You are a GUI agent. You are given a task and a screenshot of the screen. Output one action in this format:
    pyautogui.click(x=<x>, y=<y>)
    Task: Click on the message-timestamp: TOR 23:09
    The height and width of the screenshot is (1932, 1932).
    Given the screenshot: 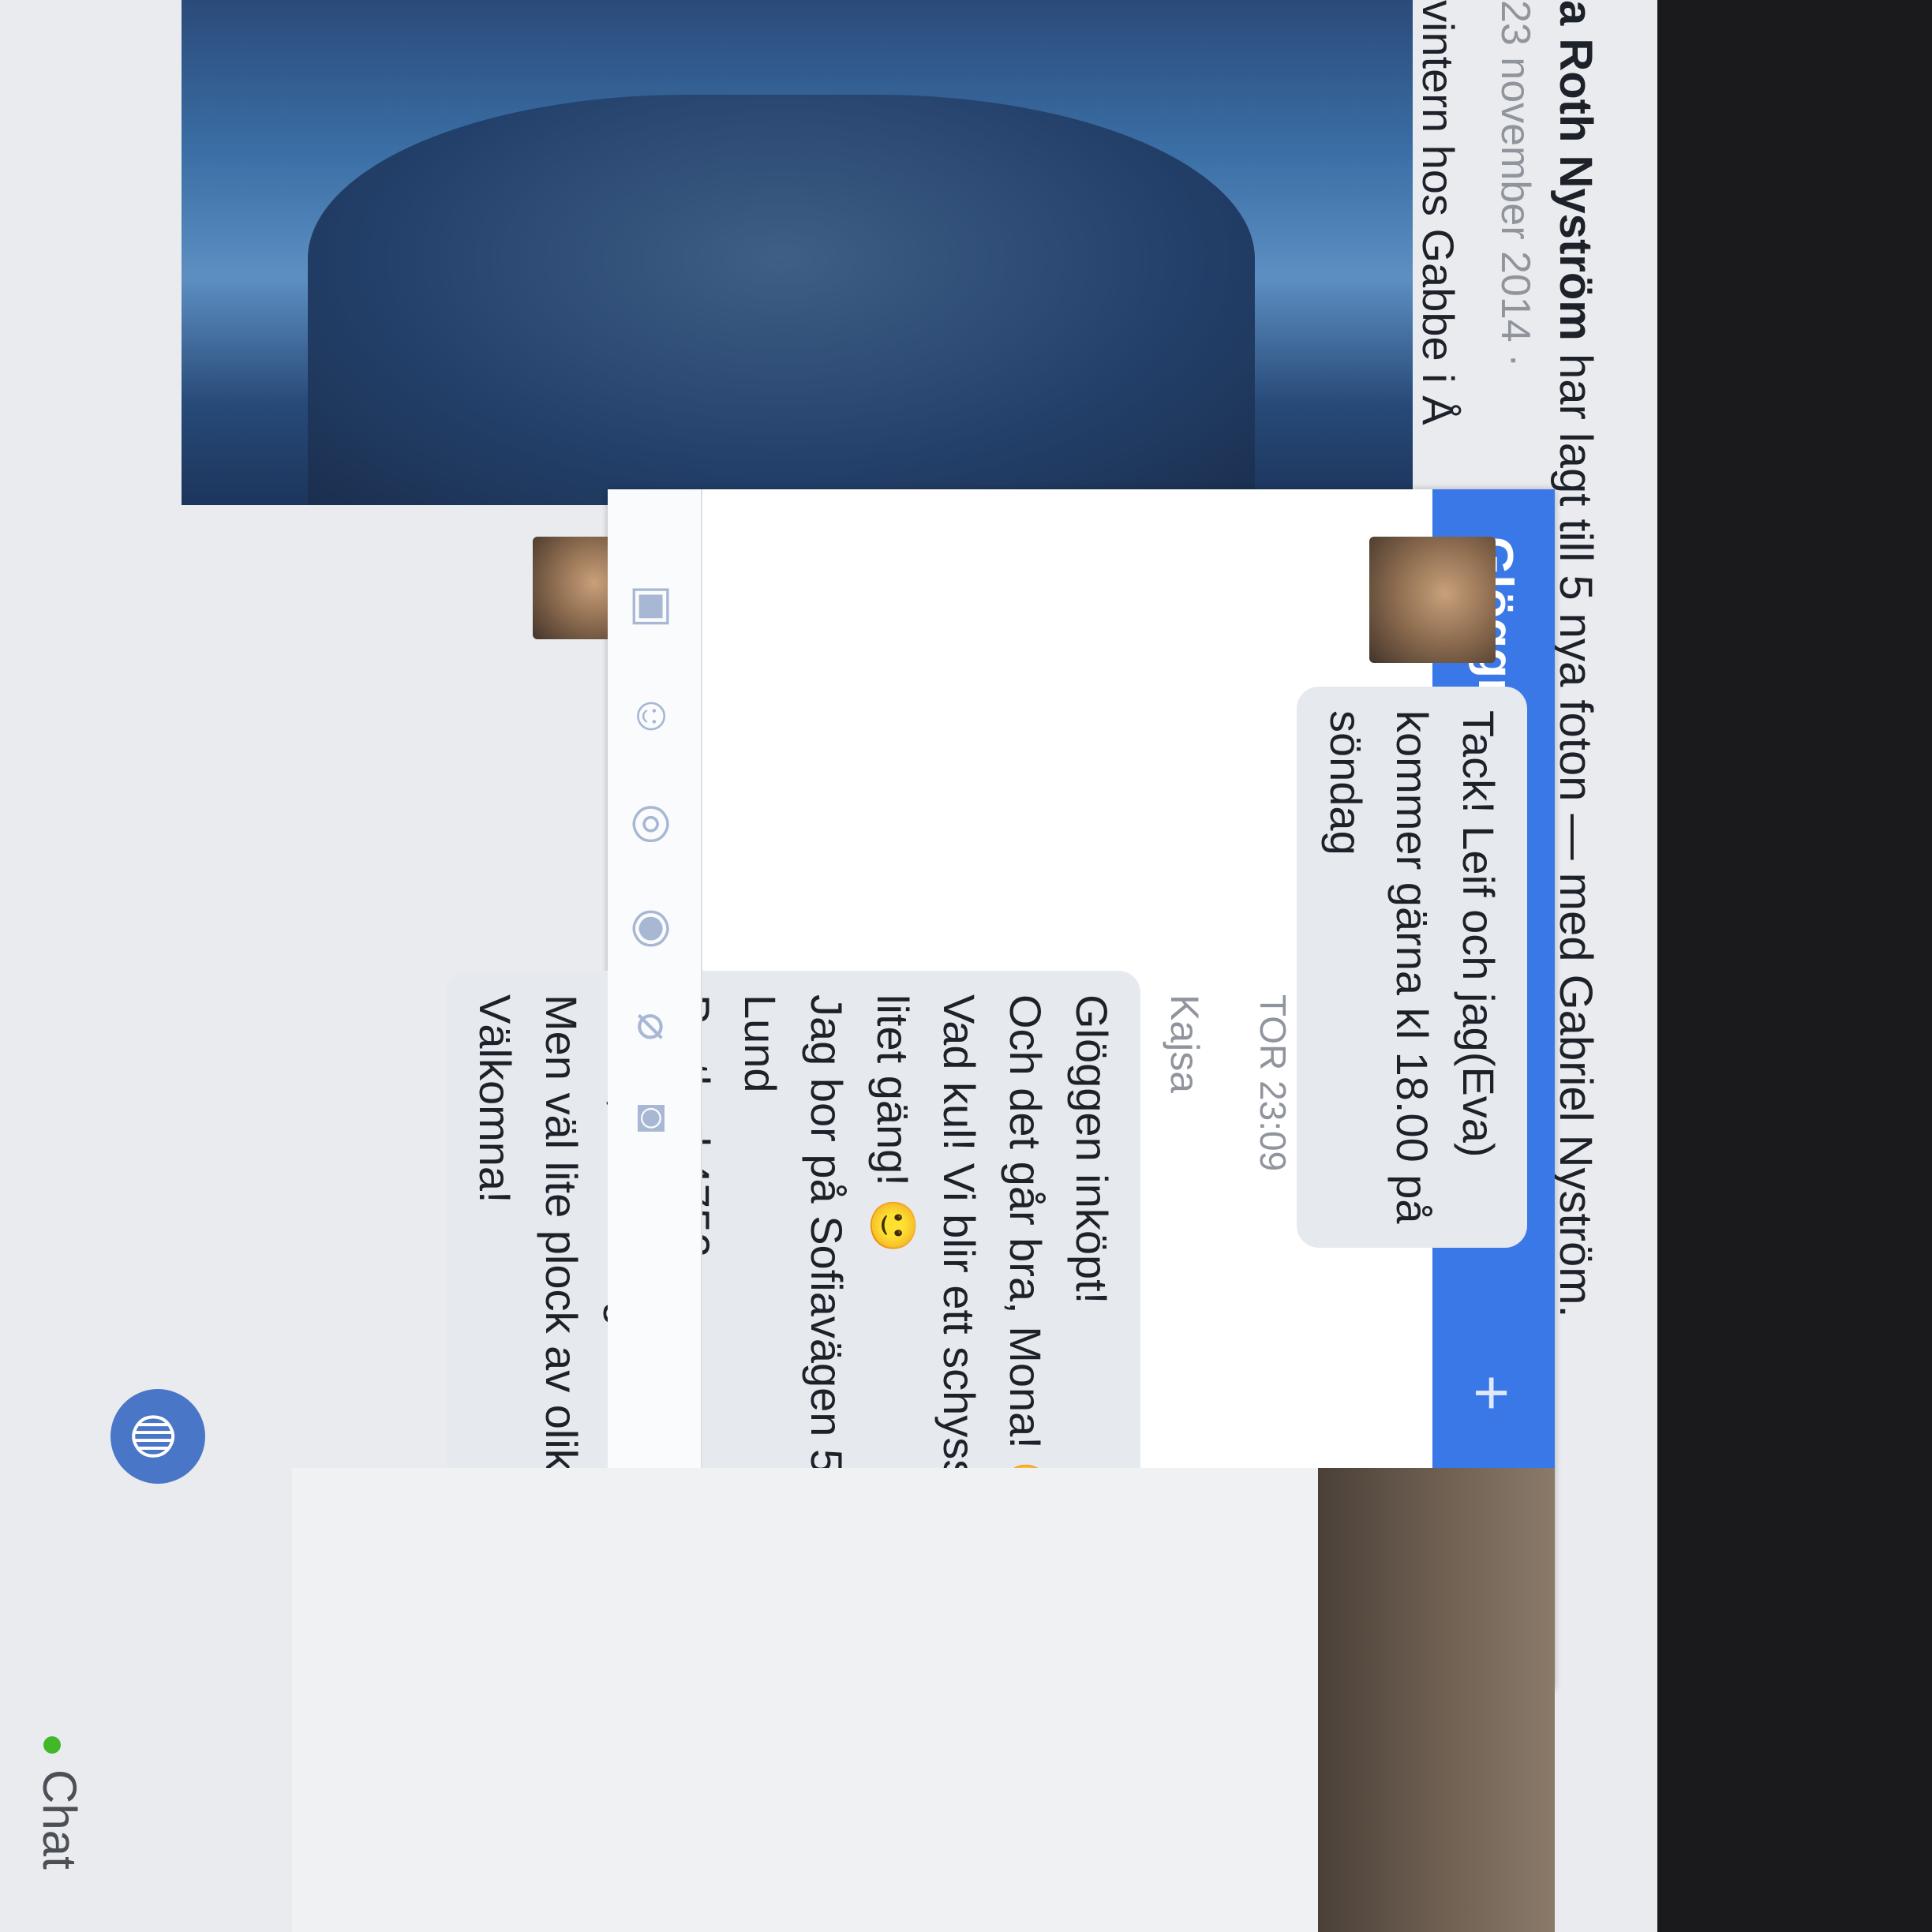 What is the action you would take?
    pyautogui.click(x=1273, y=1083)
    